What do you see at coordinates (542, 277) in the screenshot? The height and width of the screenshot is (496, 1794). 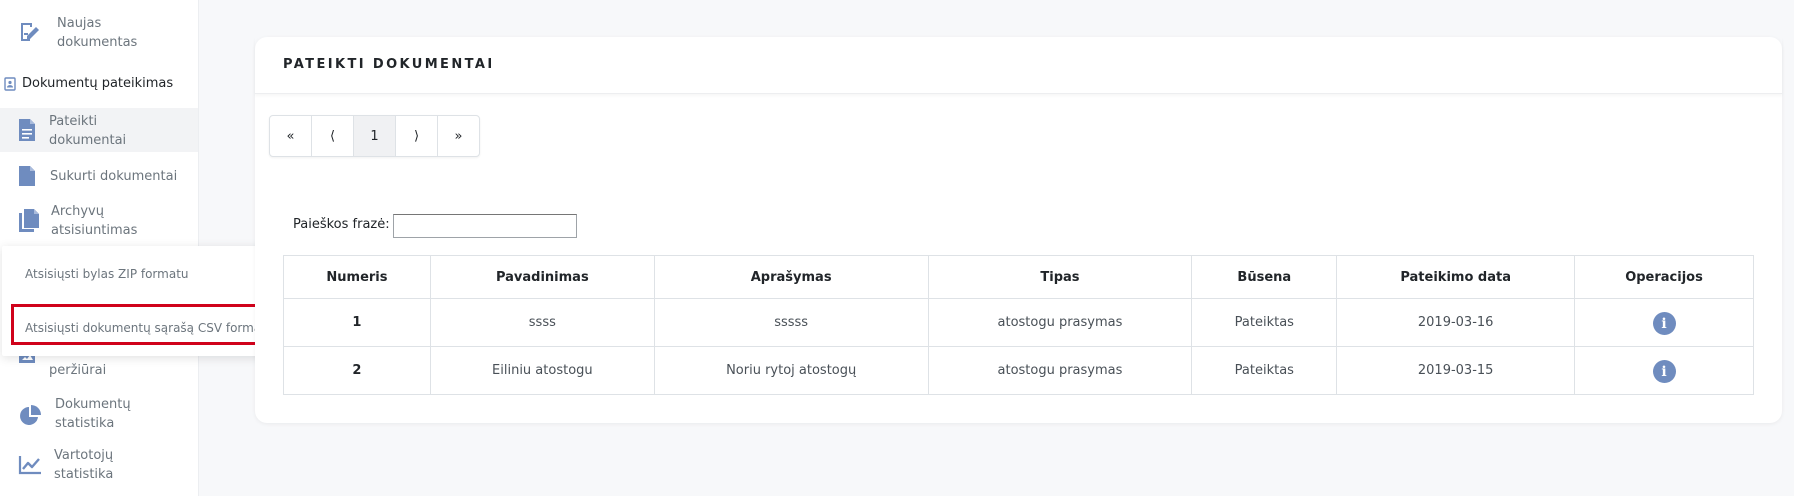 I see `column-header-pavadinimas: Pavadinimas` at bounding box center [542, 277].